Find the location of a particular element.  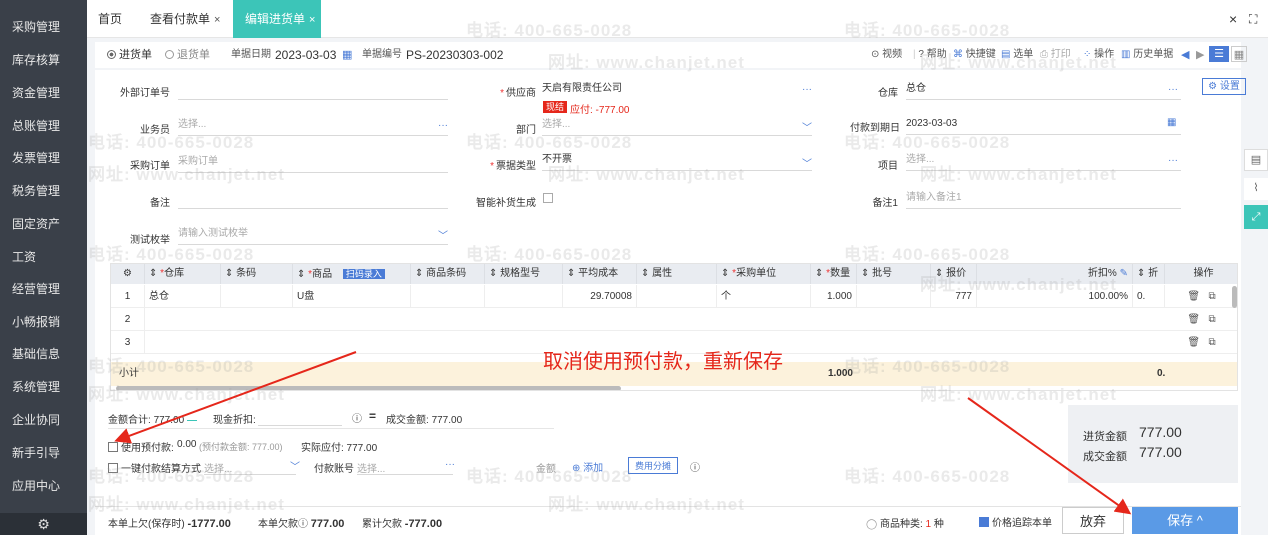

arrow-to-save is located at coordinates (1049, 456).